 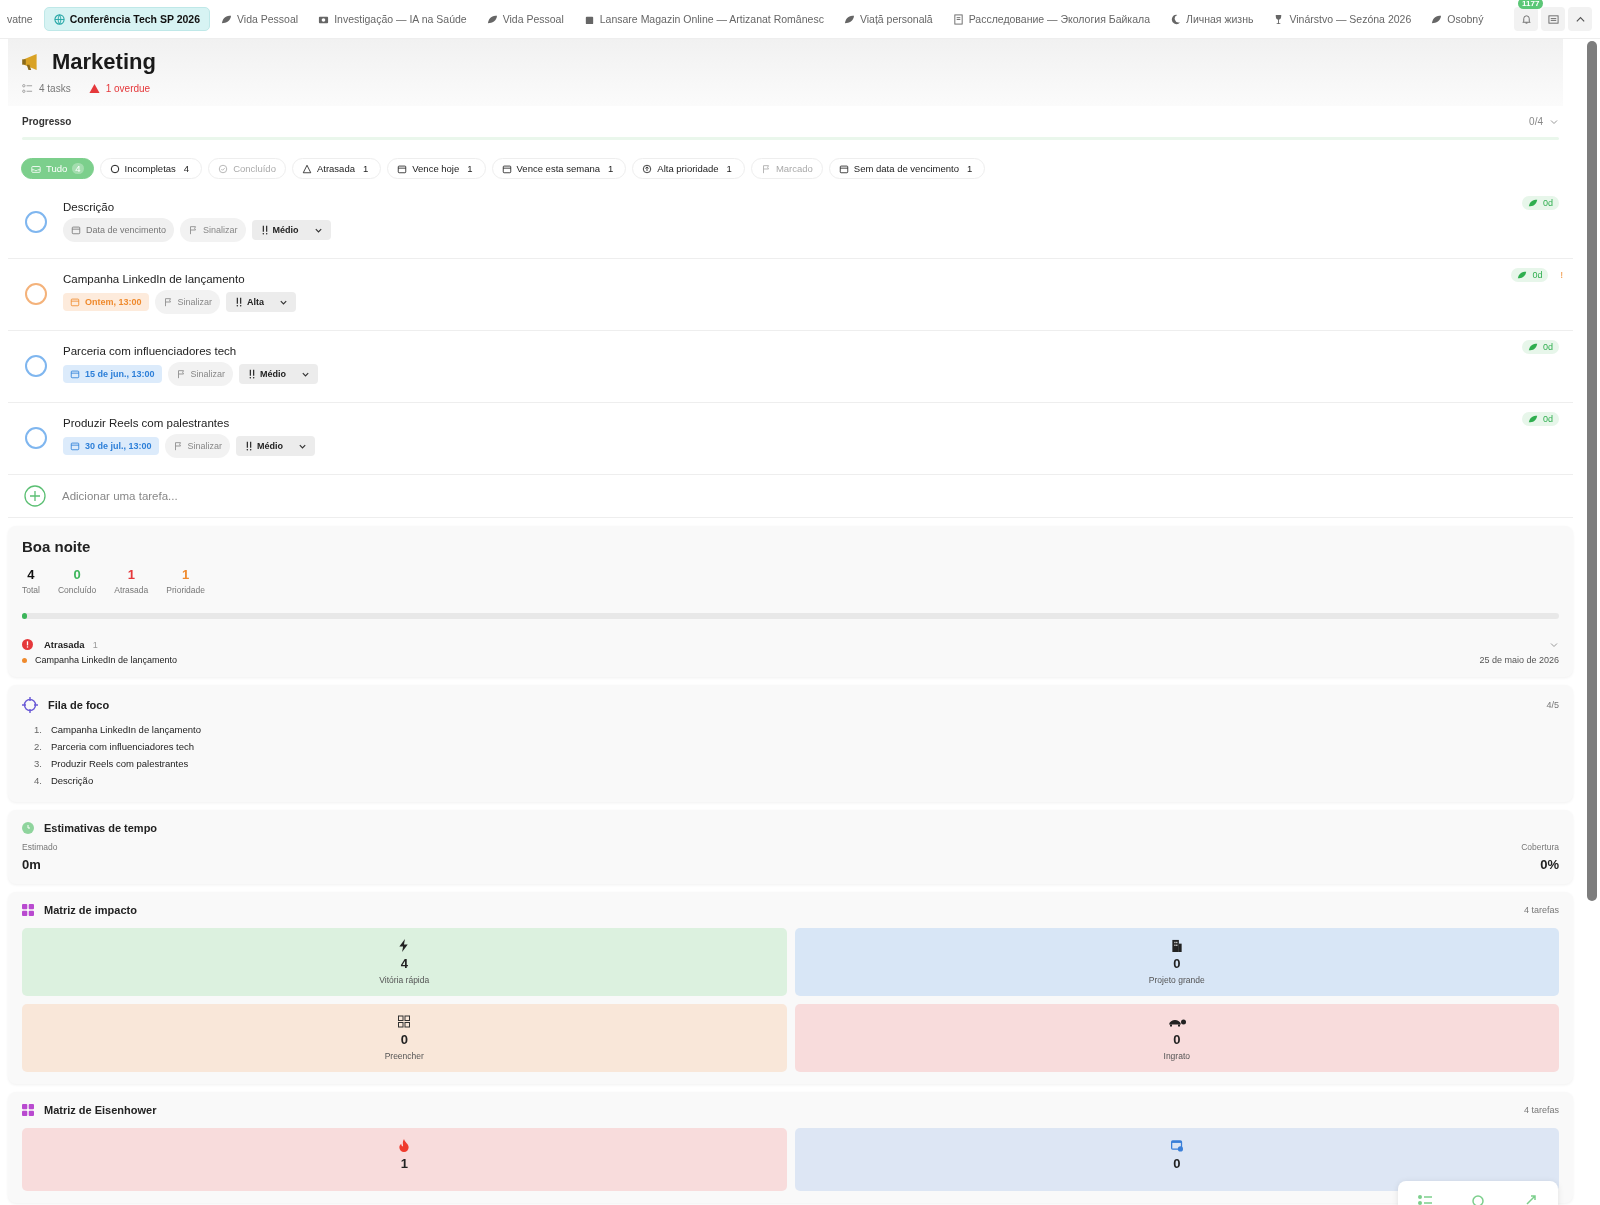 What do you see at coordinates (1552, 705) in the screenshot?
I see `focus-count: 4/5` at bounding box center [1552, 705].